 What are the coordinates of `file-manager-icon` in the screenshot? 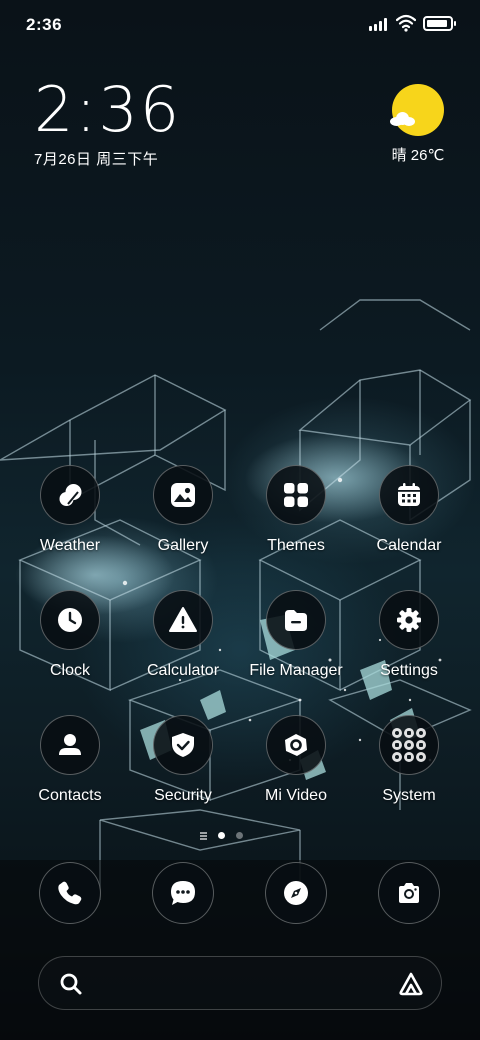 It's located at (296, 620).